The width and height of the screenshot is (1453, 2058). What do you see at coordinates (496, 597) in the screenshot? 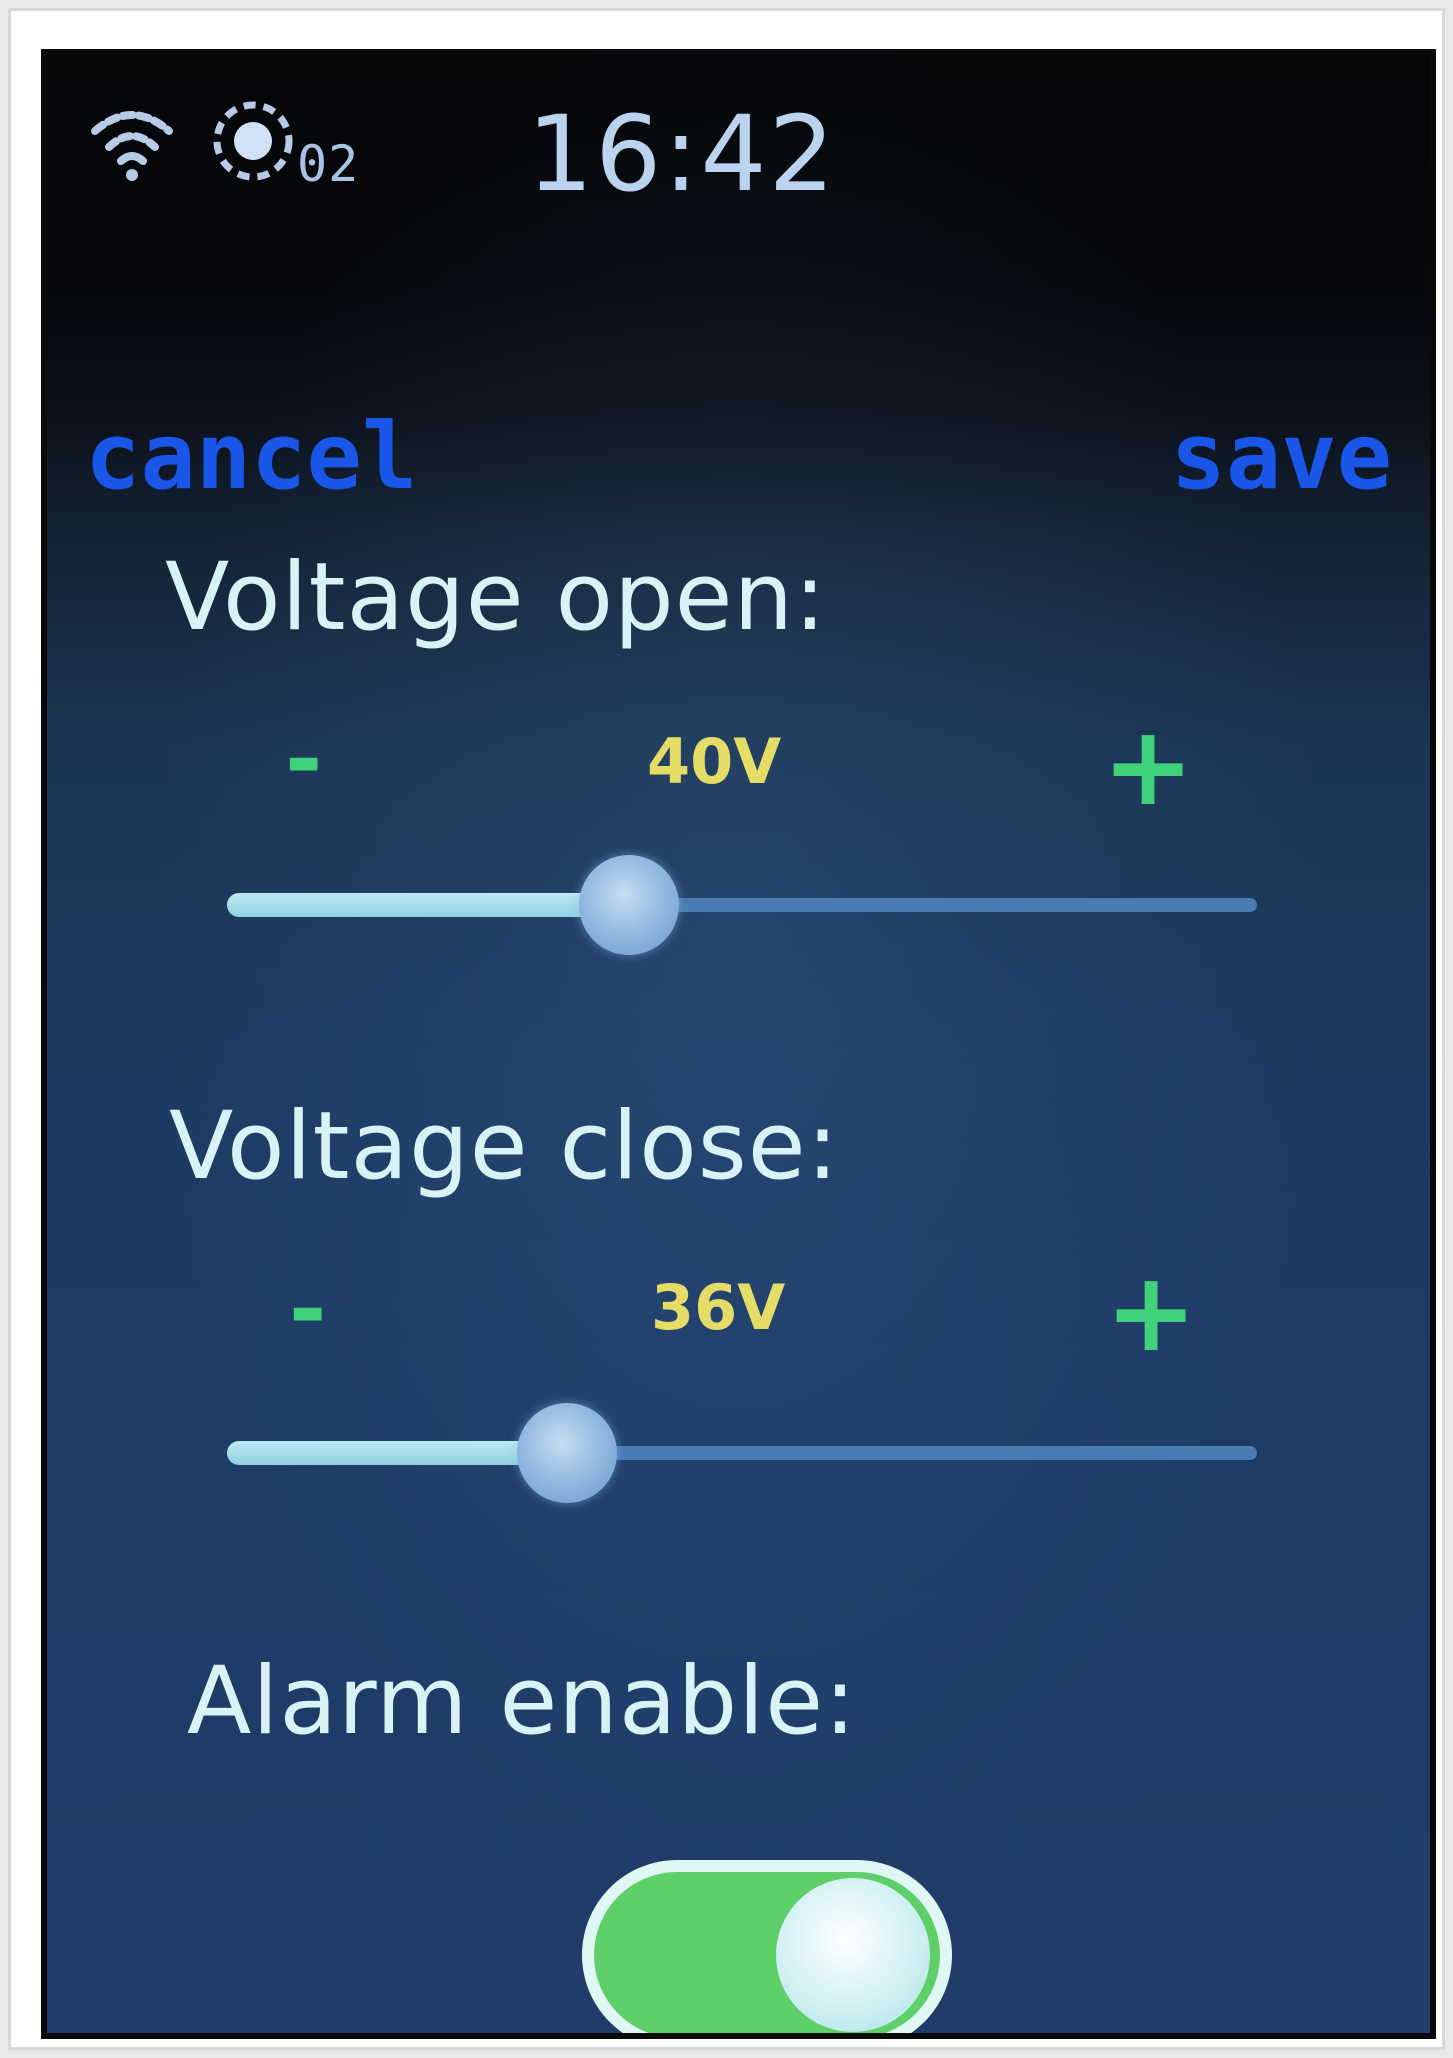
I see `voltage-open-label: Voltage open:` at bounding box center [496, 597].